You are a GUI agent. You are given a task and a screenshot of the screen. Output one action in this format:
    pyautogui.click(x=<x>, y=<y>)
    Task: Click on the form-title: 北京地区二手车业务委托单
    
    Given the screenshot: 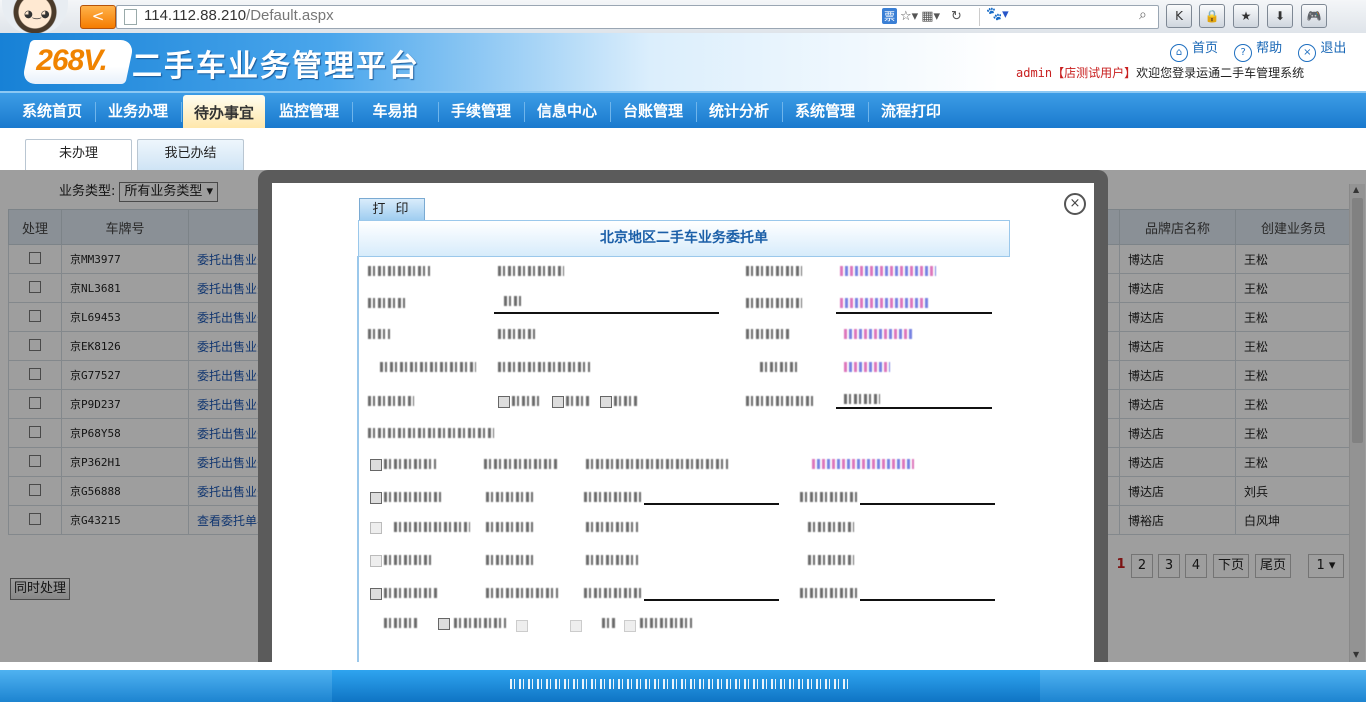 What is the action you would take?
    pyautogui.click(x=684, y=238)
    